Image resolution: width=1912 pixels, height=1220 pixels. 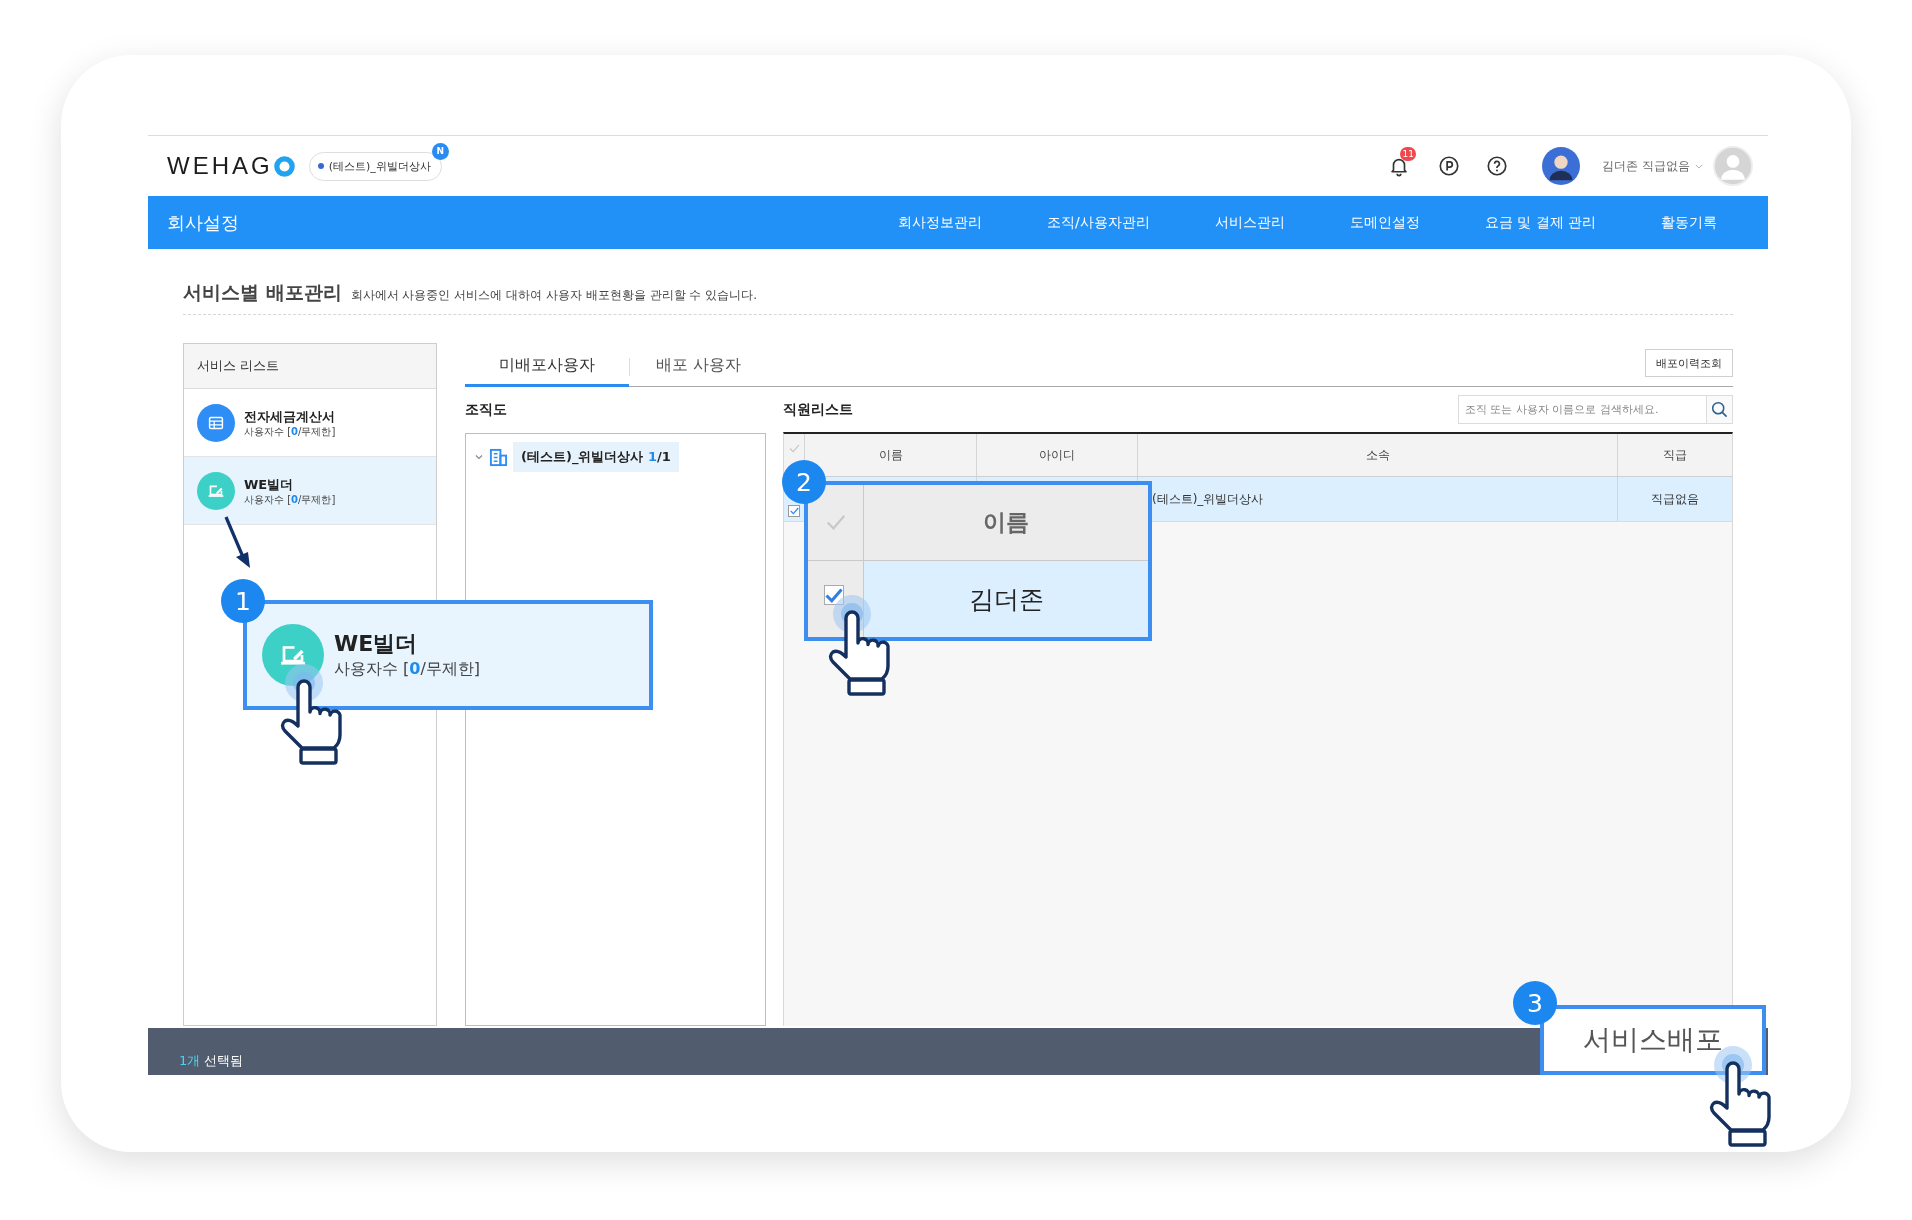 What do you see at coordinates (220, 166) in the screenshot?
I see `logo-text: WEHAG` at bounding box center [220, 166].